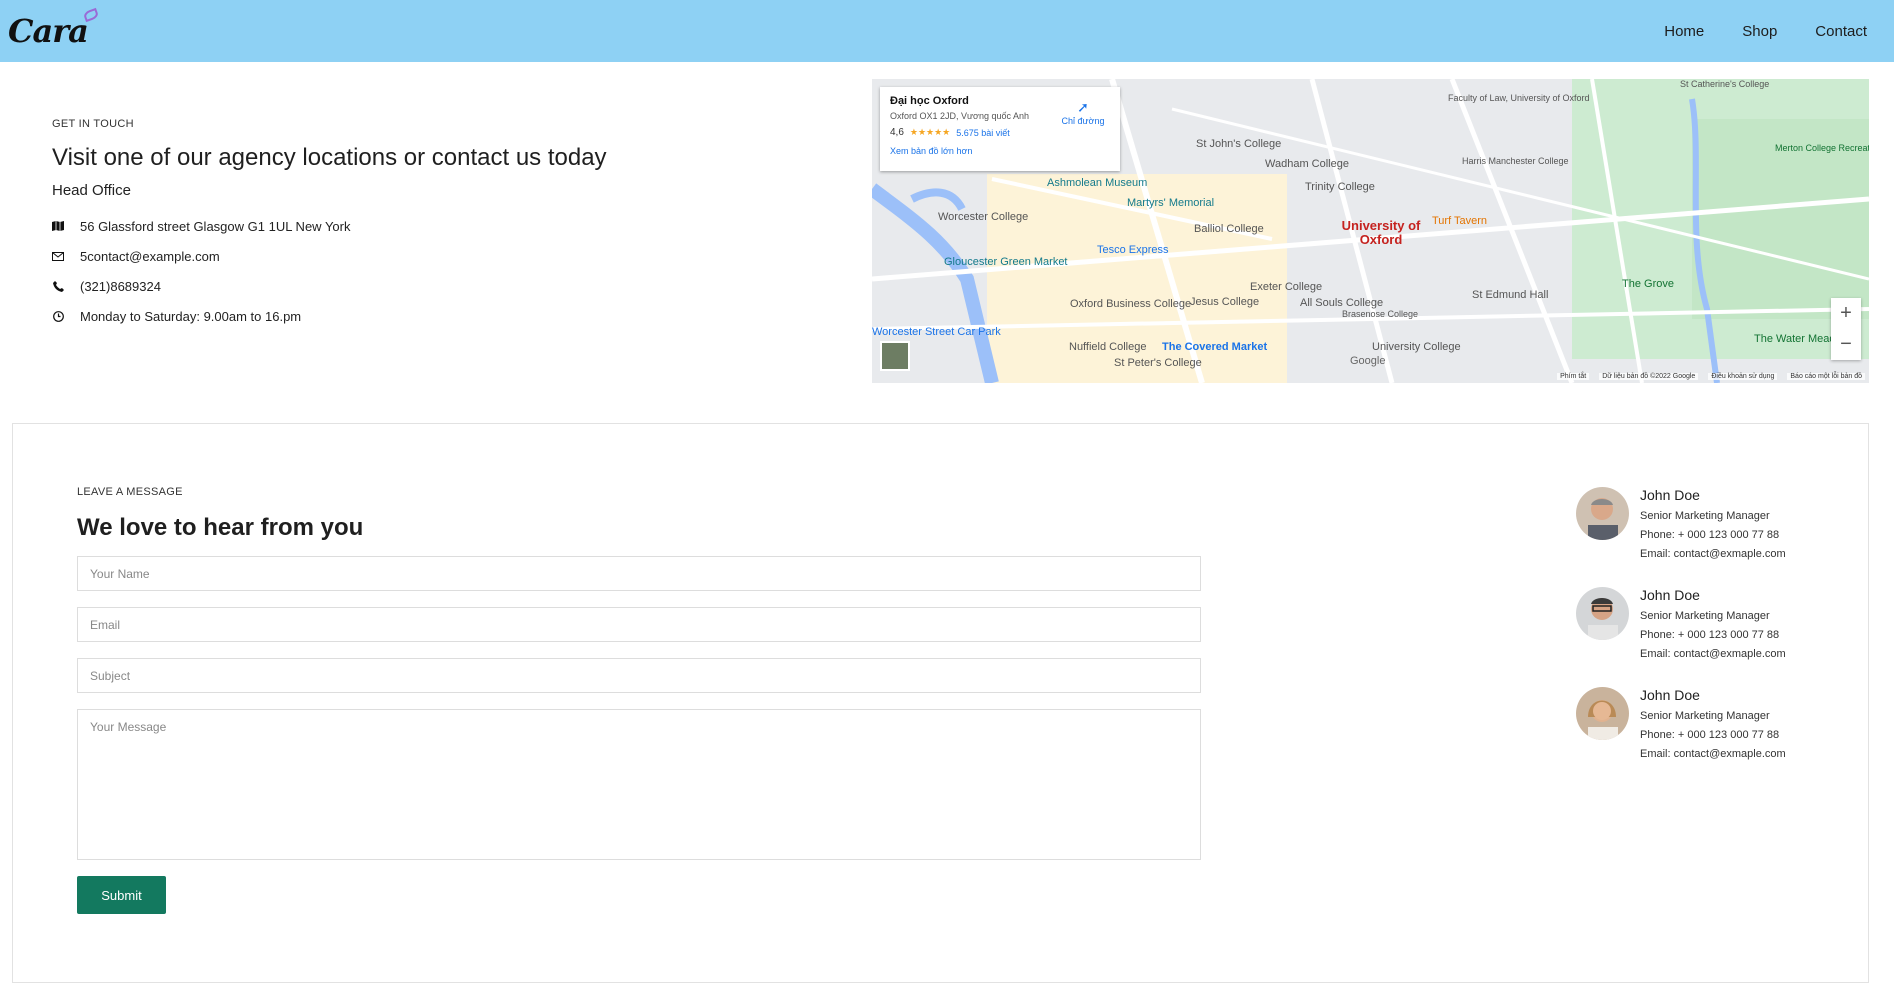  Describe the element at coordinates (91, 15) in the screenshot. I see `logo-leaf-icon` at that location.